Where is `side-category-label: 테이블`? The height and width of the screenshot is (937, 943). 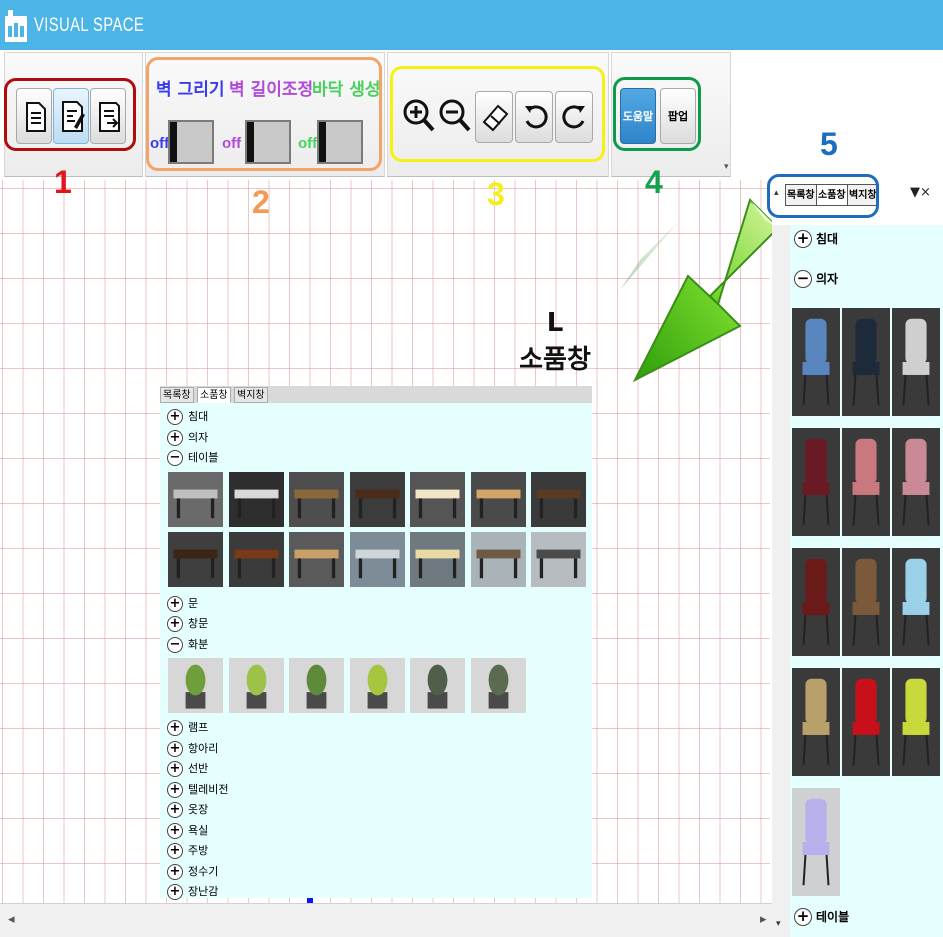 side-category-label: 테이블 is located at coordinates (833, 917).